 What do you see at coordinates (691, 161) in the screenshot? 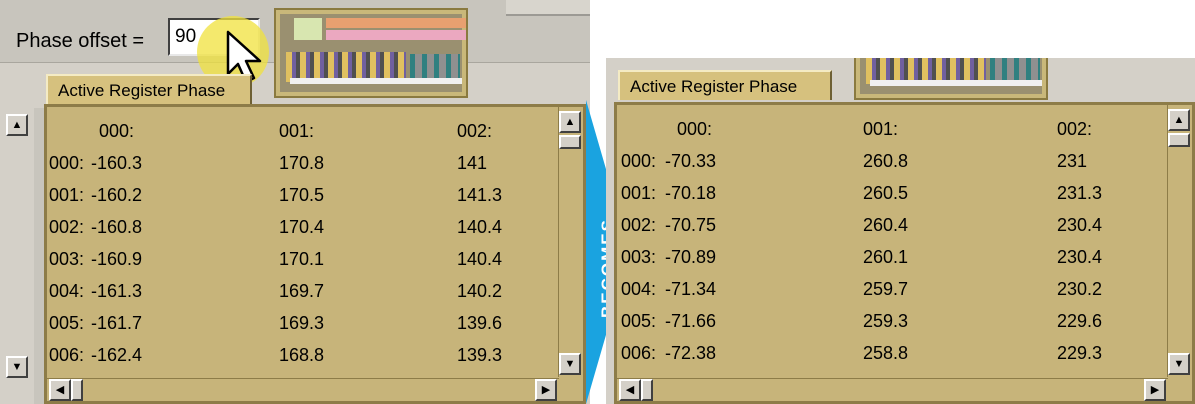
I see `cell-value: -70.33` at bounding box center [691, 161].